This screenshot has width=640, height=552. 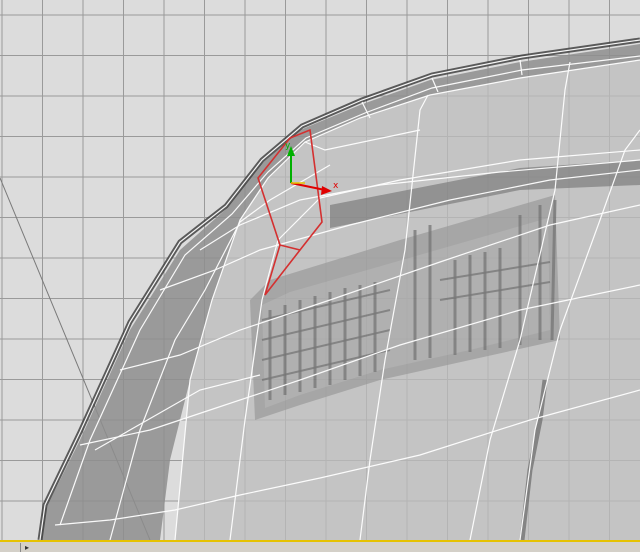 I want to click on viewport-bottom-bar: ▸, so click(x=320, y=546).